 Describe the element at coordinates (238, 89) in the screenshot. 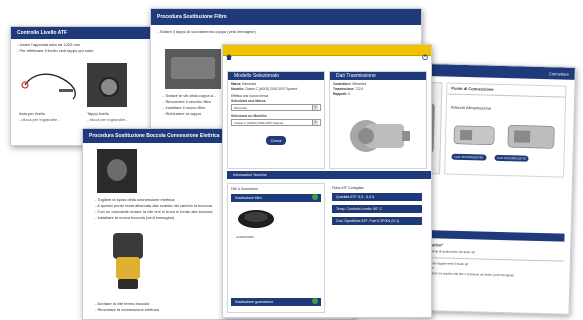

I see `modello-label: Modello:` at that location.